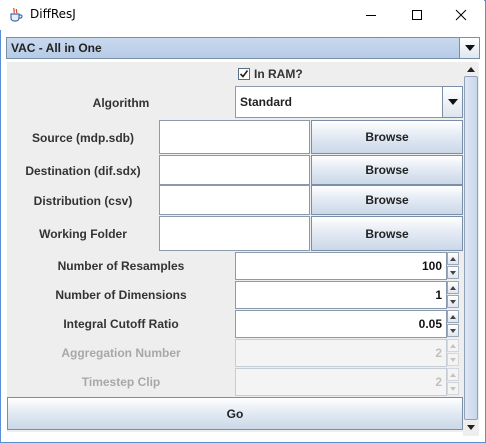 The image size is (486, 443). Describe the element at coordinates (266, 102) in the screenshot. I see `algorithm-select-value: Standard` at that location.